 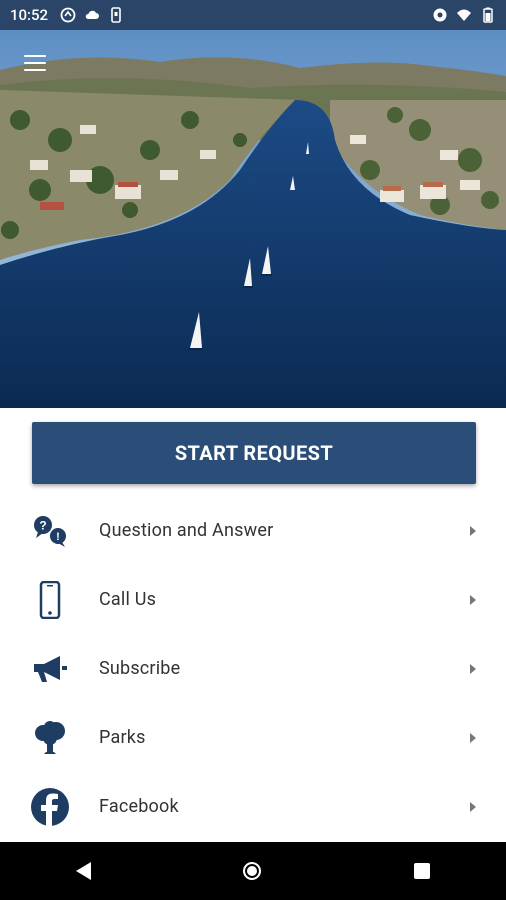 What do you see at coordinates (29, 15) in the screenshot?
I see `clock: 10:52` at bounding box center [29, 15].